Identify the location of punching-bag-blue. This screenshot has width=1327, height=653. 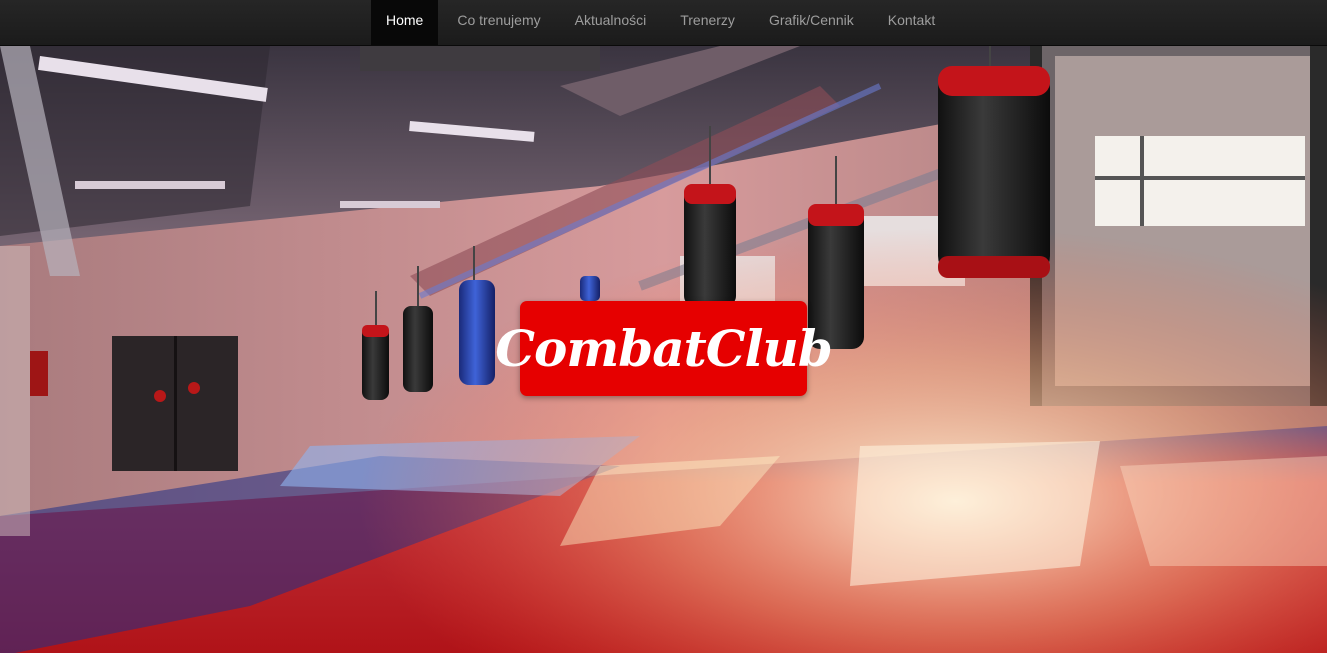
(590, 288).